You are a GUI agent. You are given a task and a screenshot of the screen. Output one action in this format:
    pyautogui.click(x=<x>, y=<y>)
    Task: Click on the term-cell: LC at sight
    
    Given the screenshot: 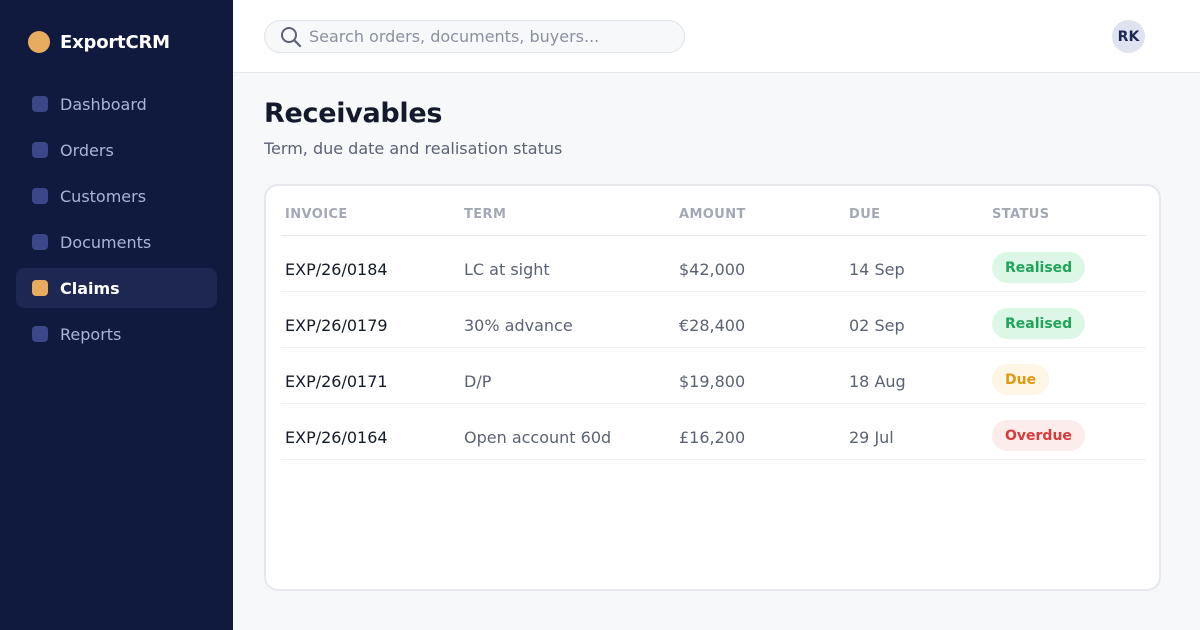 What is the action you would take?
    pyautogui.click(x=507, y=269)
    